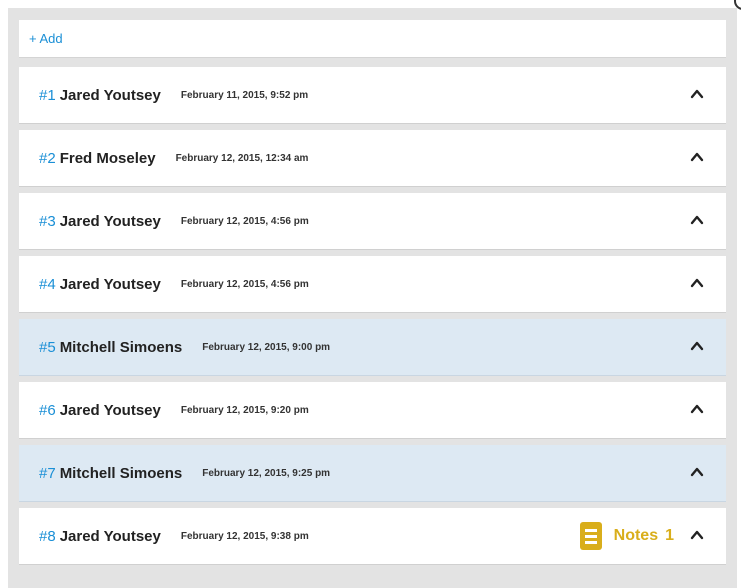  What do you see at coordinates (266, 473) in the screenshot?
I see `entry-timestamp: February 12, 2015, 9:25 pm` at bounding box center [266, 473].